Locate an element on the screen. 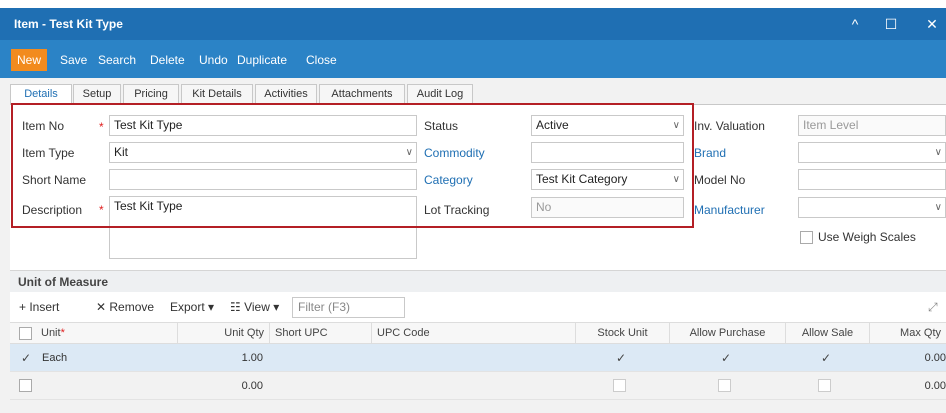 The width and height of the screenshot is (946, 413). expand-icon: ⤢ is located at coordinates (933, 307).